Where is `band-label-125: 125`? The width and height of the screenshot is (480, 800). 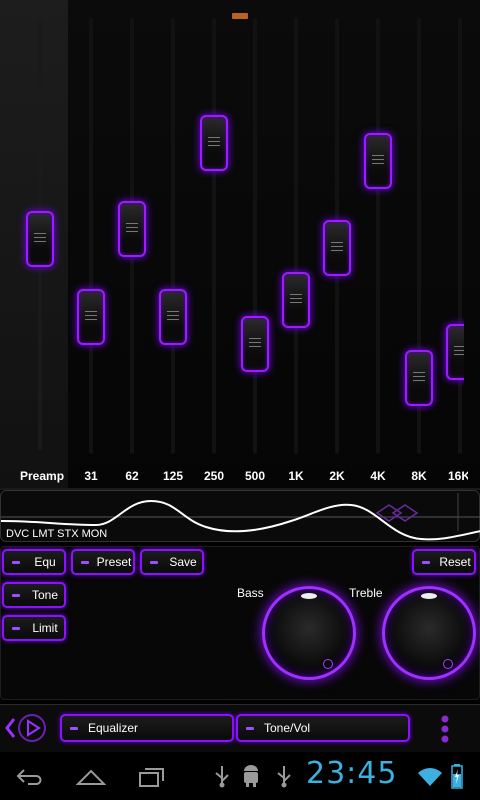
band-label-125: 125 is located at coordinates (173, 476).